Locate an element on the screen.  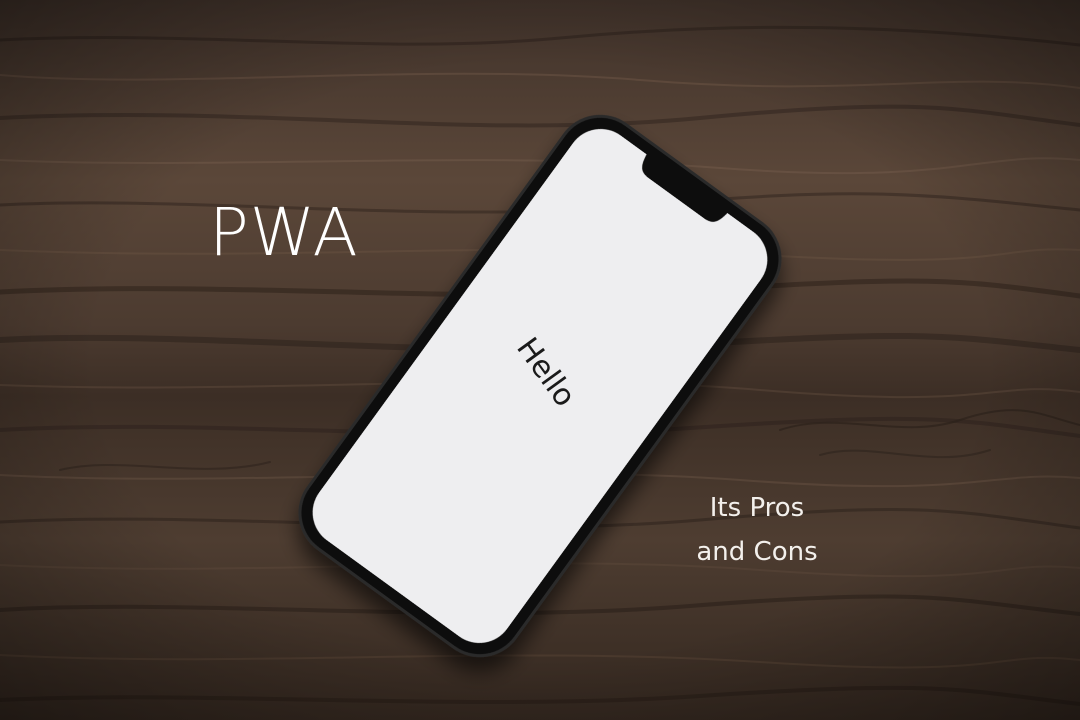
subtitle-line-1: Its Pros is located at coordinates (757, 508).